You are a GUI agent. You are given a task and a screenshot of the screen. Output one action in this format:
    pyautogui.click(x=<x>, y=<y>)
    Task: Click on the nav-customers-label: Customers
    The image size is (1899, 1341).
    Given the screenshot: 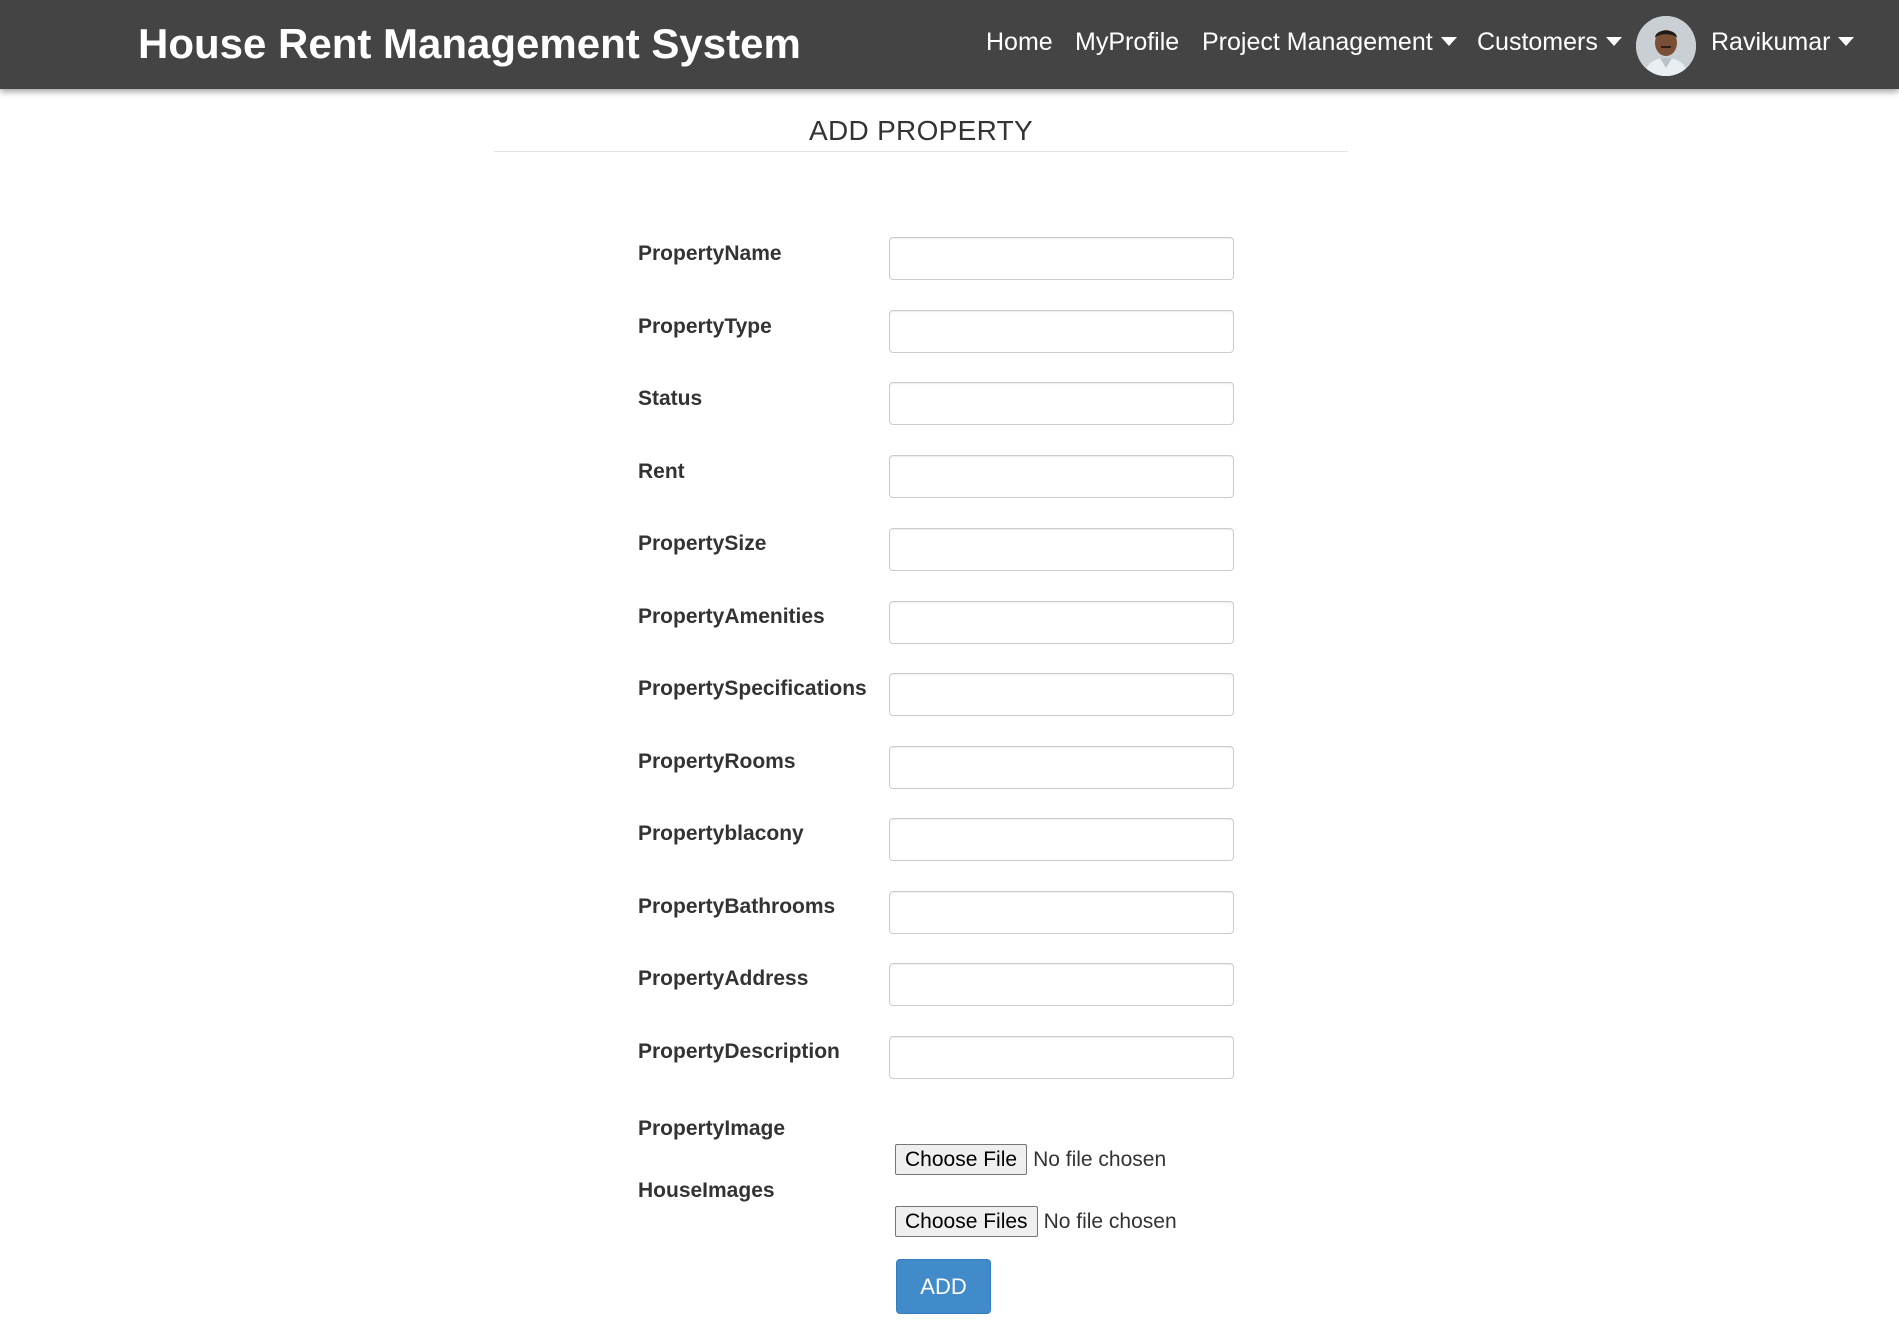 What is the action you would take?
    pyautogui.click(x=1537, y=42)
    